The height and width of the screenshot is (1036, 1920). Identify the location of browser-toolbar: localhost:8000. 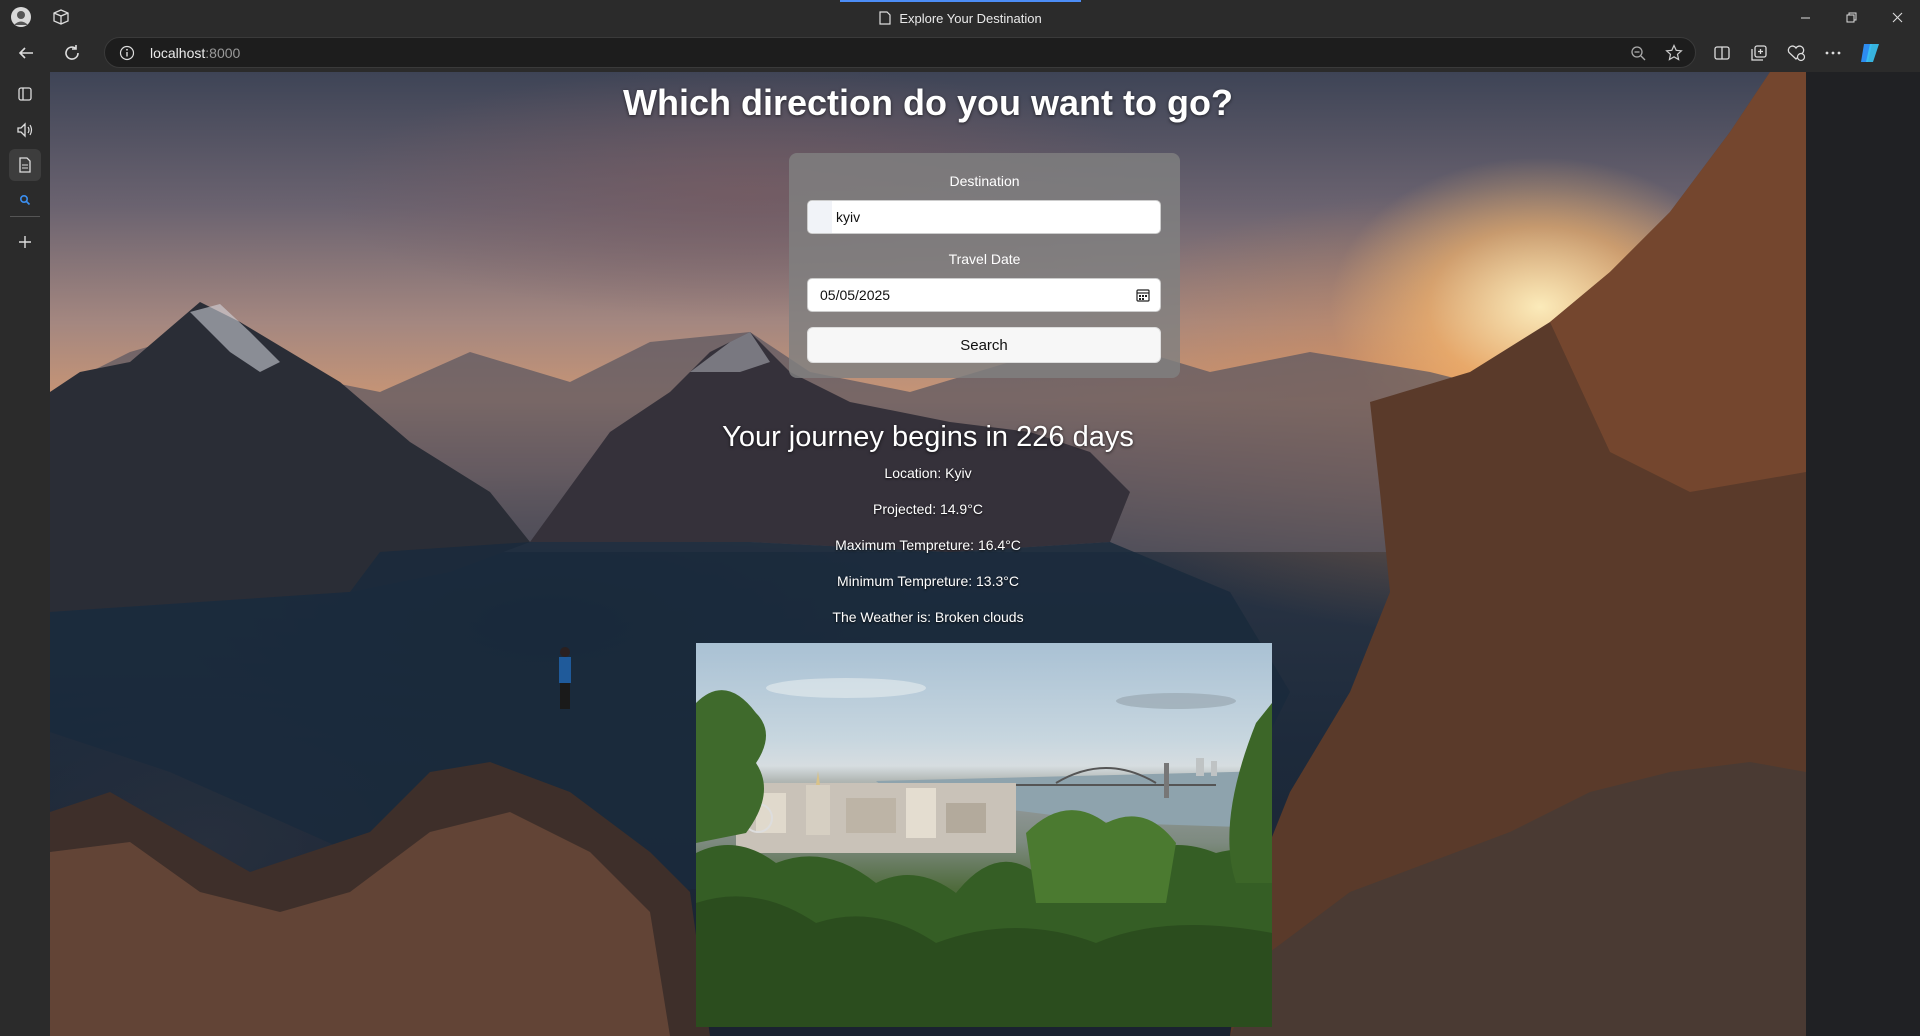
(960, 53).